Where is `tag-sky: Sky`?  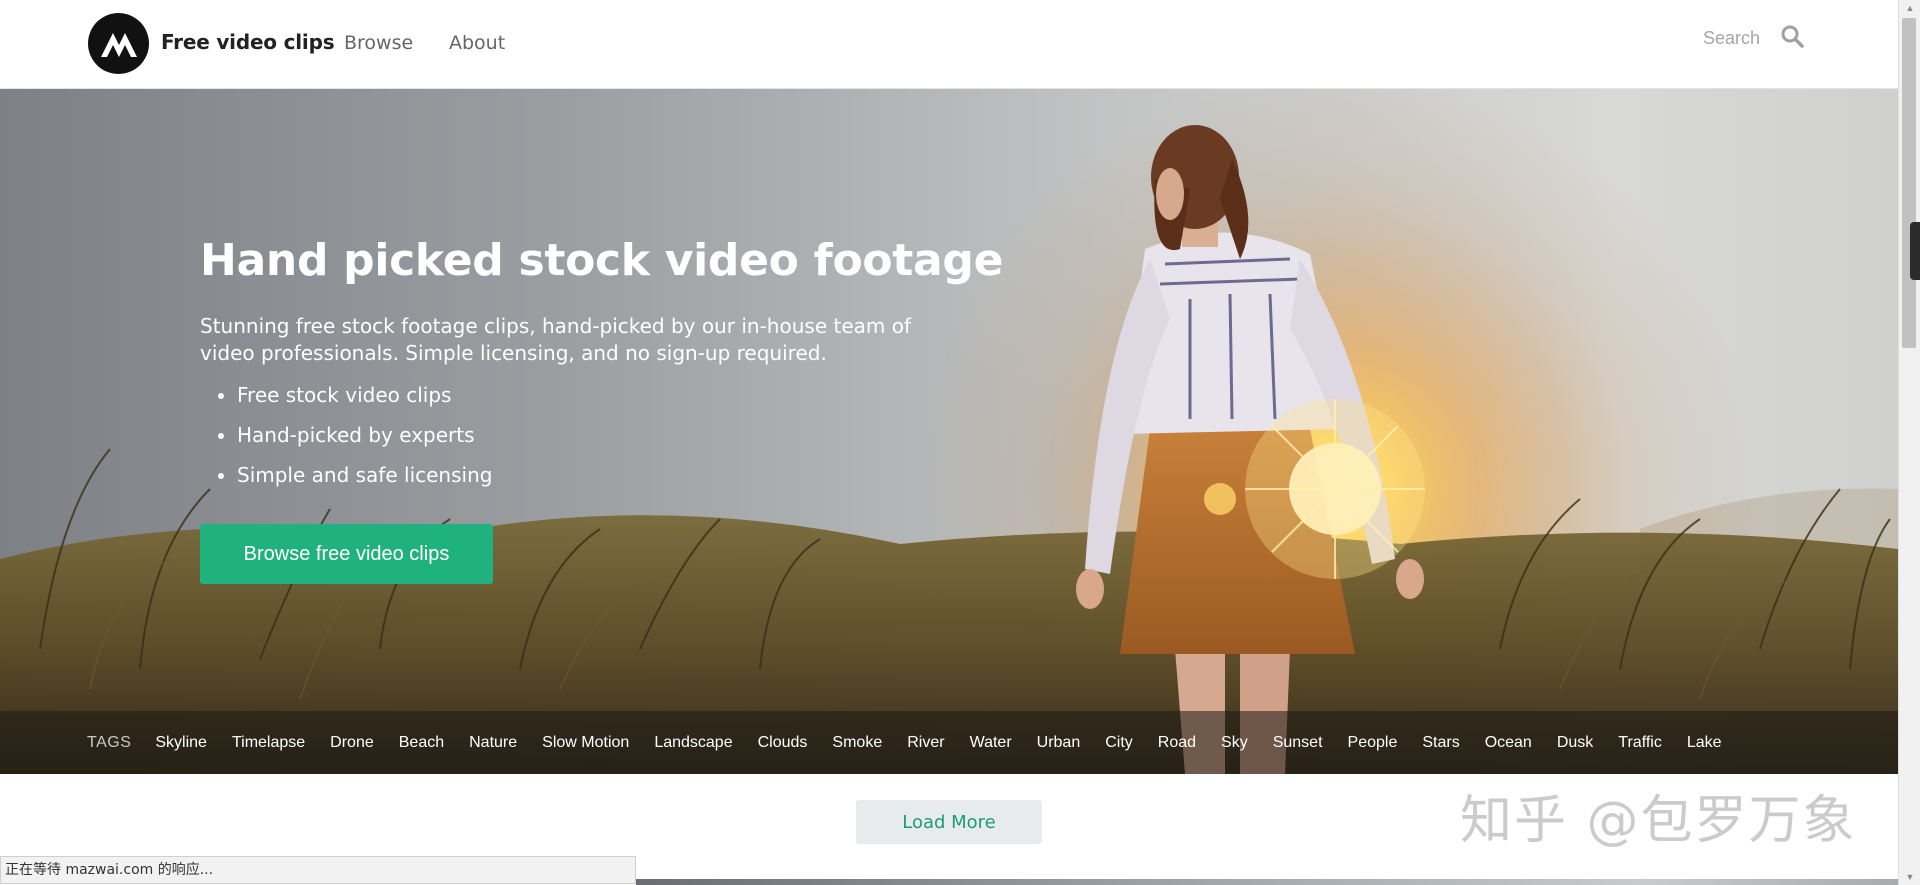
tag-sky: Sky is located at coordinates (1234, 743).